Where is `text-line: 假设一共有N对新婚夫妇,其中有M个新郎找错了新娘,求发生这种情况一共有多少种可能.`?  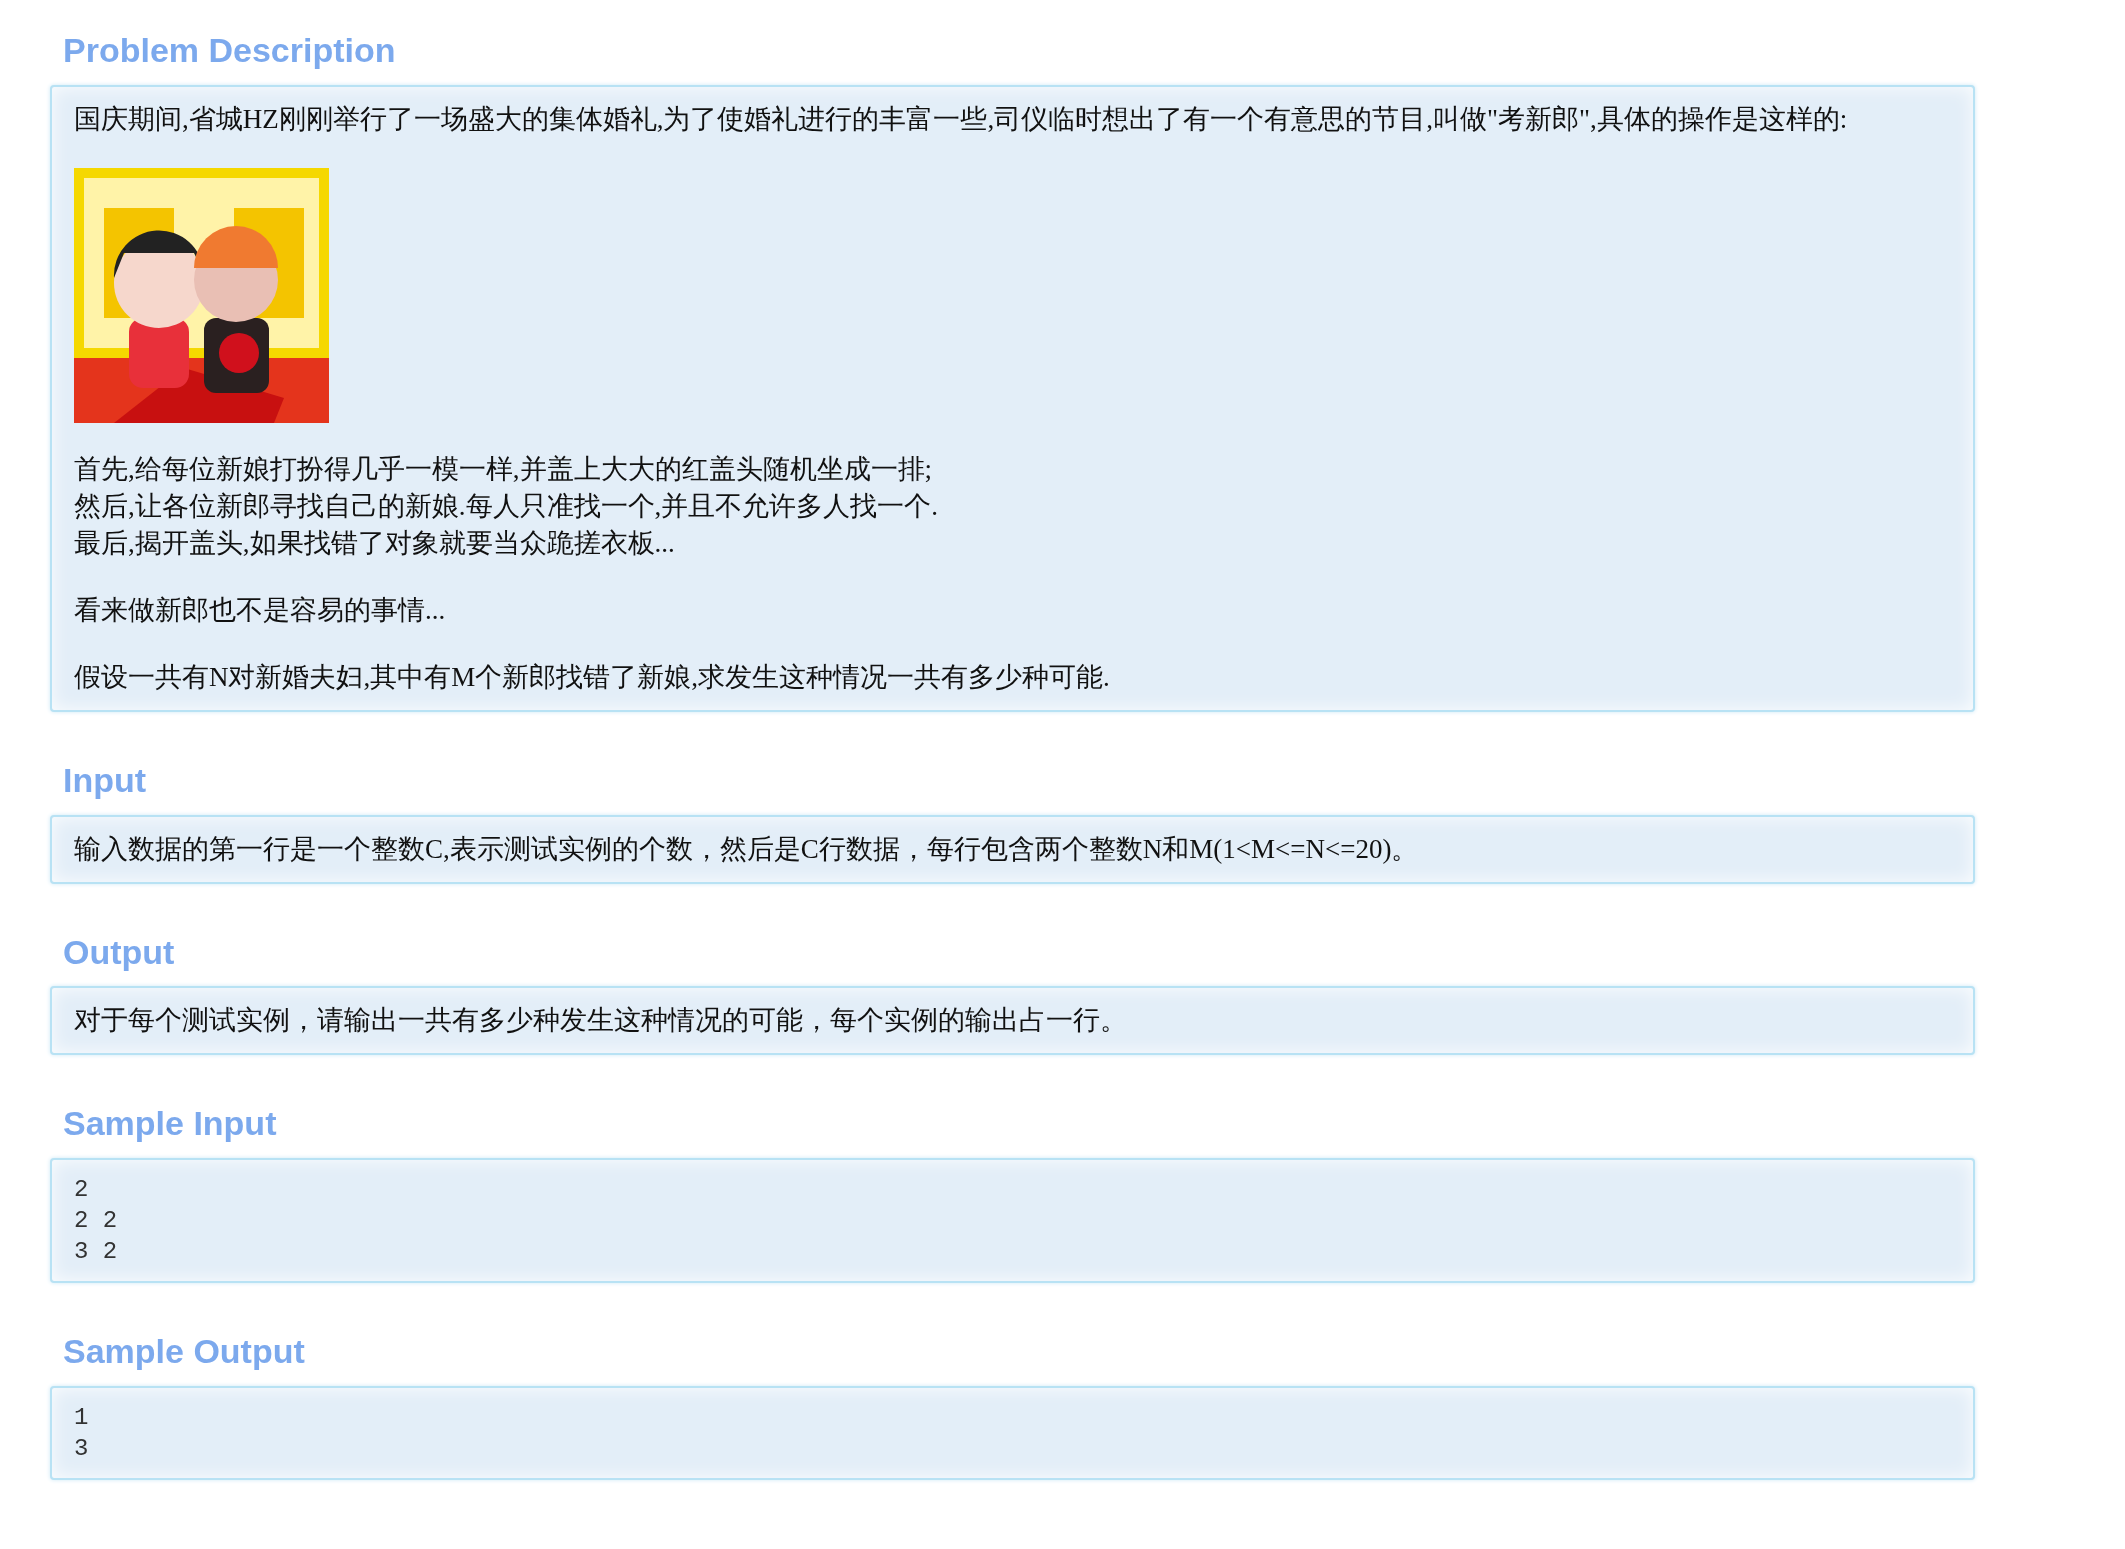 text-line: 假设一共有N对新婚夫妇,其中有M个新郎找错了新娘,求发生这种情况一共有多少种可能. is located at coordinates (592, 677).